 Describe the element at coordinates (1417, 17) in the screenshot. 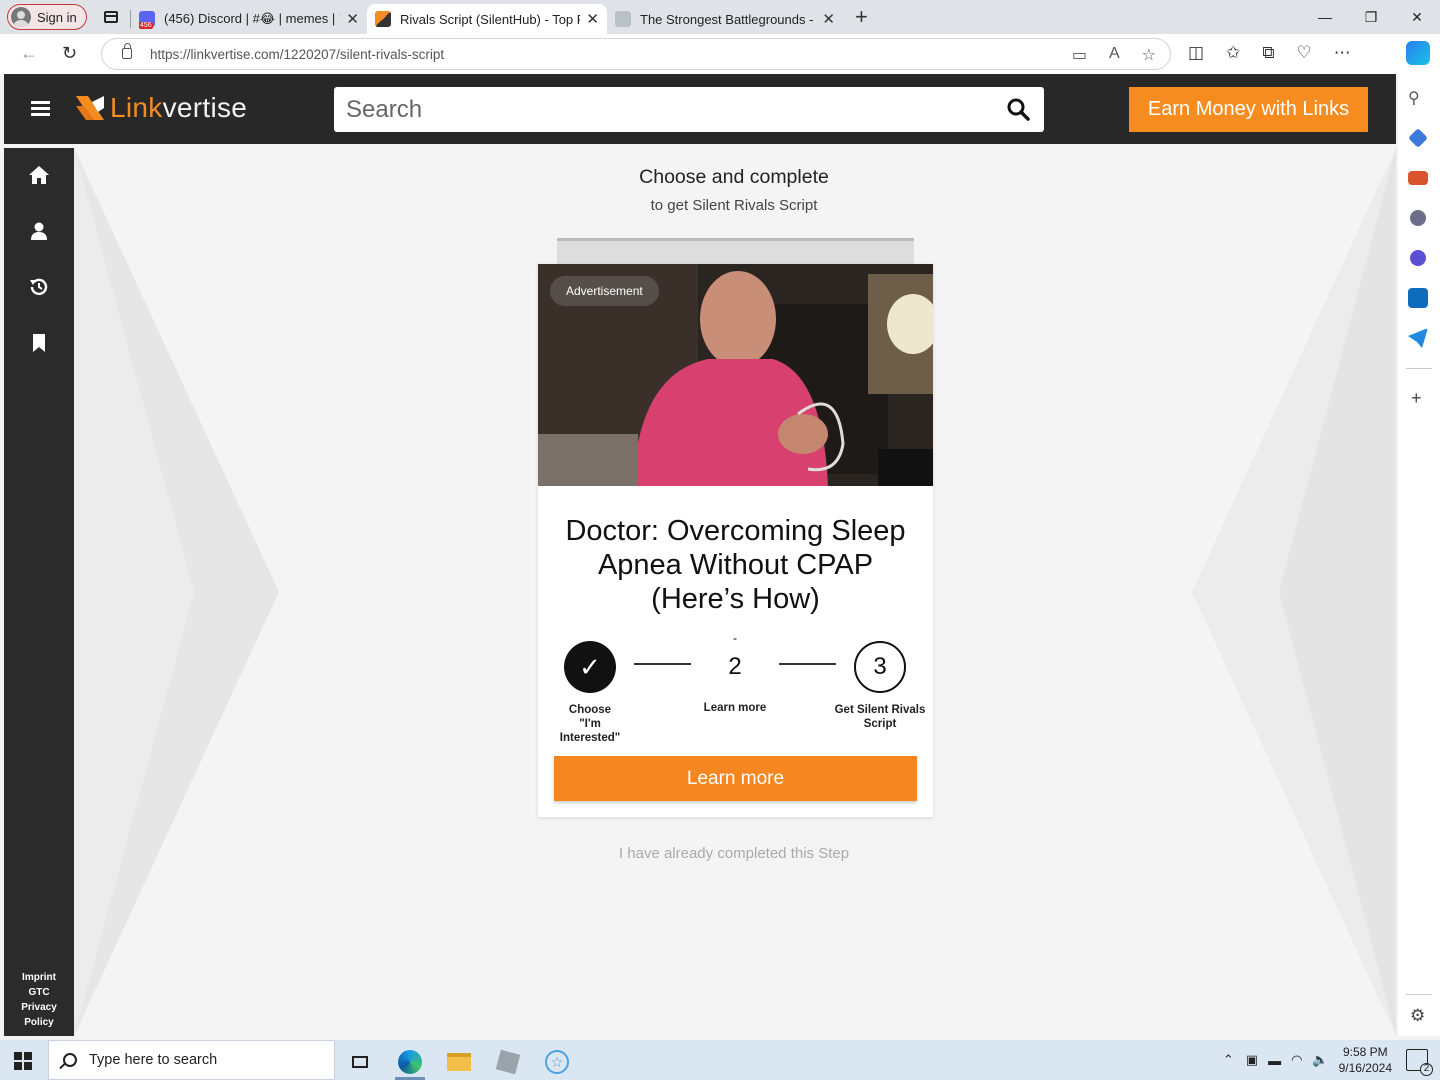

I see `close-window-button: ✕` at that location.